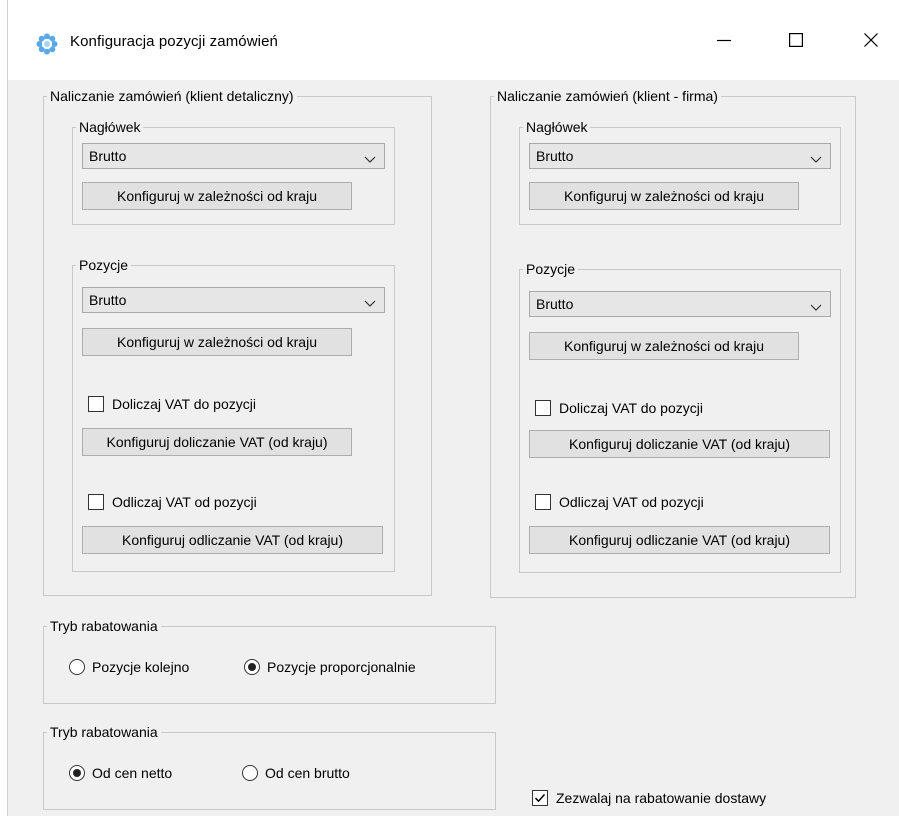  I want to click on discount-mode-legend: Tryb rabatowania, so click(104, 626).